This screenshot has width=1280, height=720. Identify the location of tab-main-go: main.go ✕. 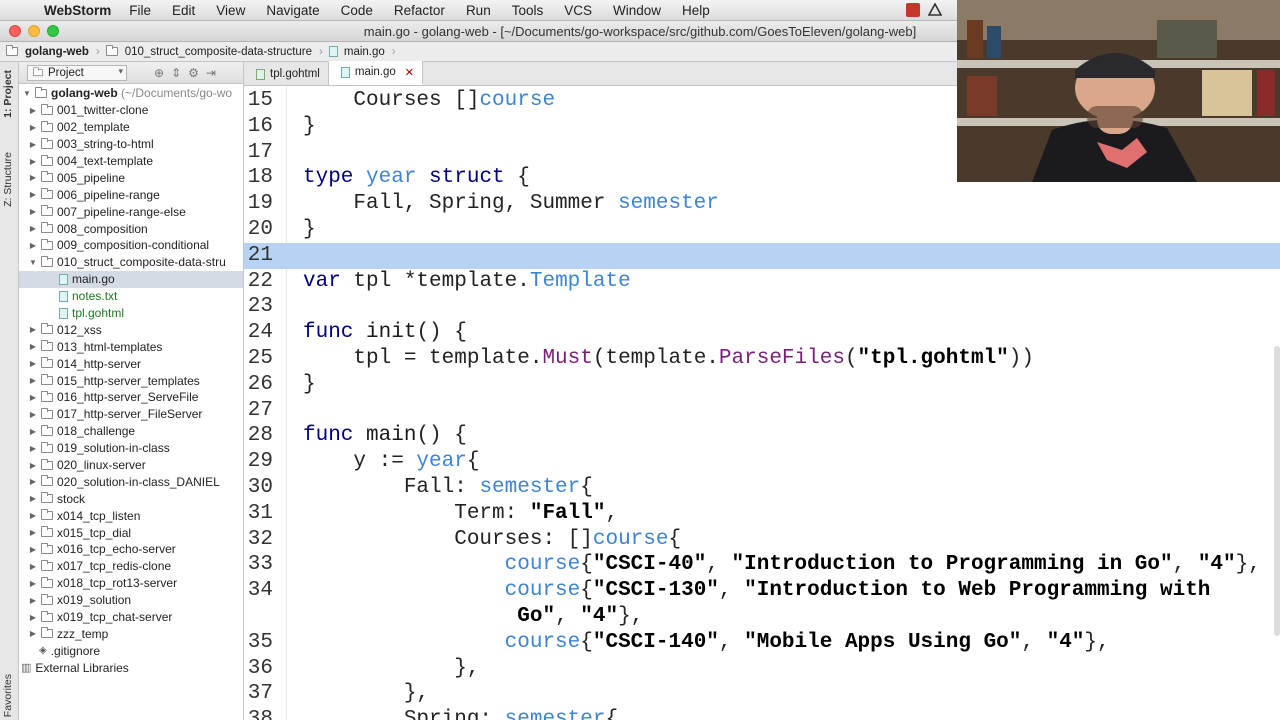
(375, 73).